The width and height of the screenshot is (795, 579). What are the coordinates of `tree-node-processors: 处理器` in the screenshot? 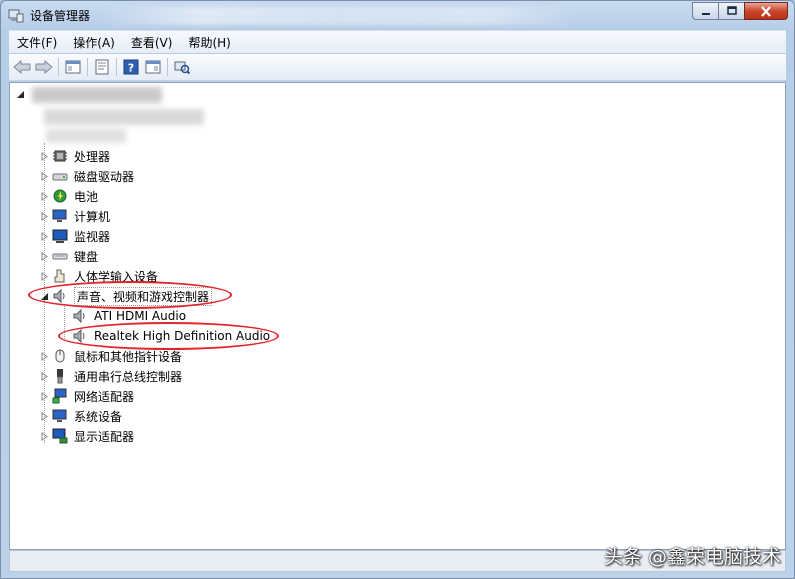 It's located at (75, 156).